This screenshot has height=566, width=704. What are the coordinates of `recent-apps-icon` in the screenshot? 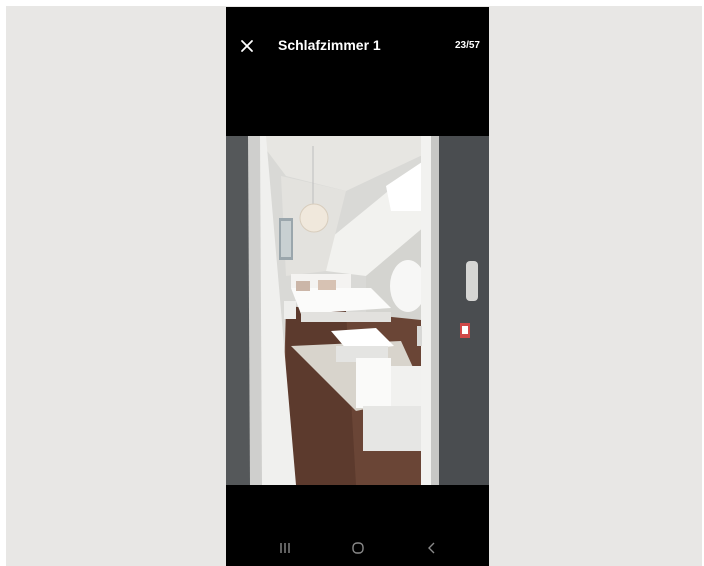 It's located at (285, 548).